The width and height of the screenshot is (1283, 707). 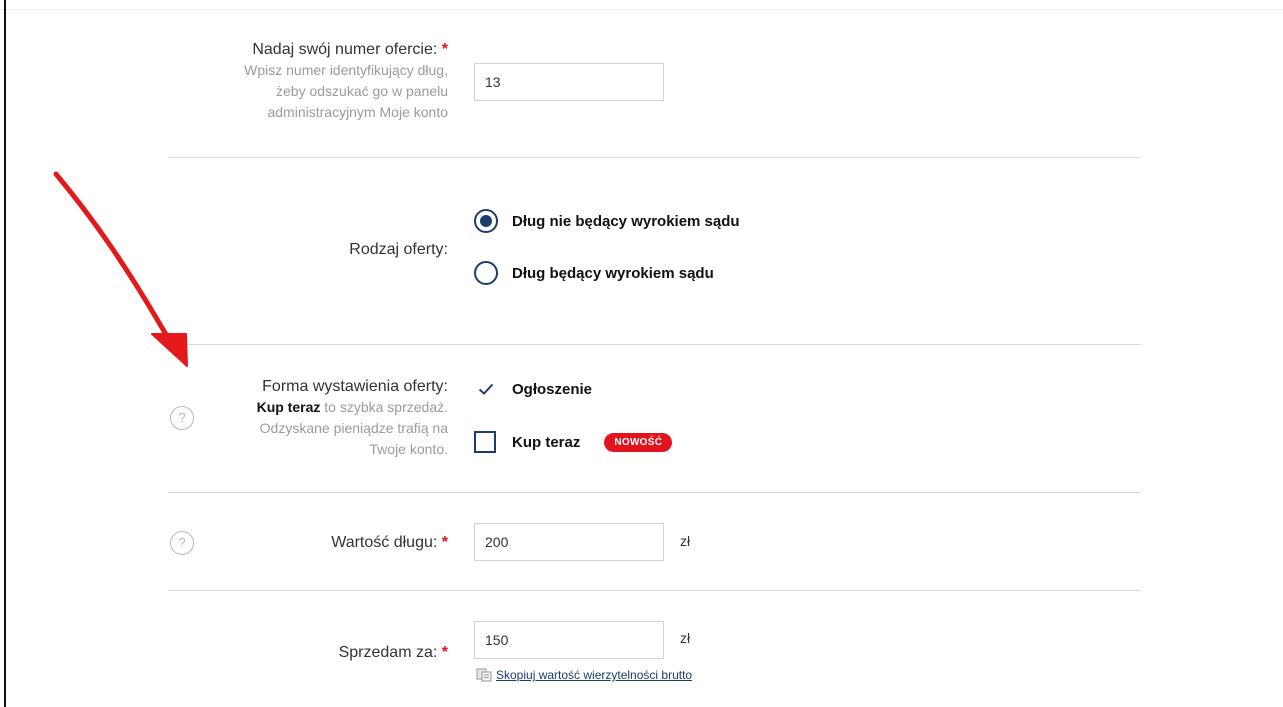 I want to click on checkbox-option-label: Kup teraz, so click(x=546, y=442).